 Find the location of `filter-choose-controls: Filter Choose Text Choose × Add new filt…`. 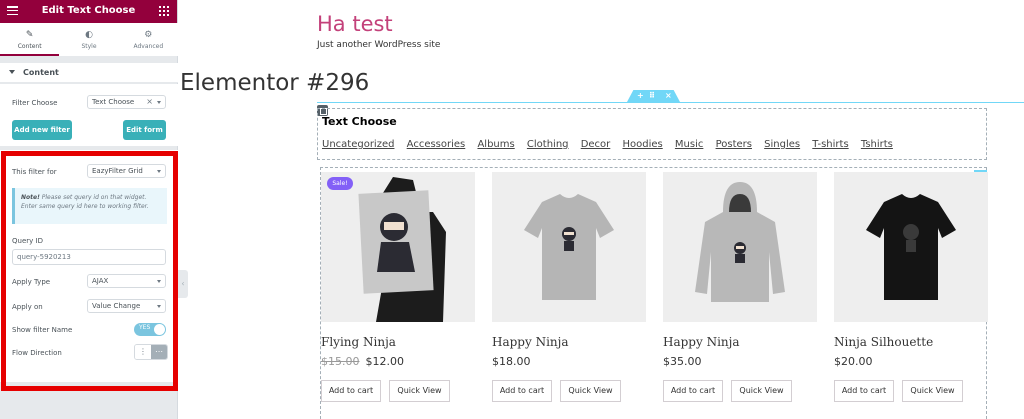

filter-choose-controls: Filter Choose Text Choose × Add new filt… is located at coordinates (89, 115).